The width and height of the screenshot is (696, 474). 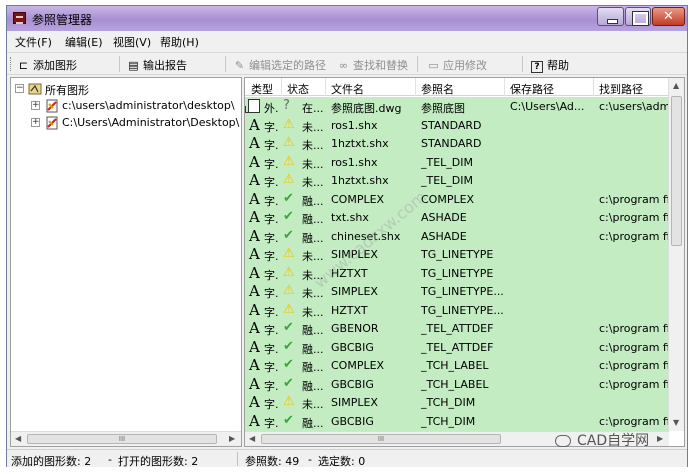 What do you see at coordinates (342, 461) in the screenshot?
I see `selected-count: 选定数: 0` at bounding box center [342, 461].